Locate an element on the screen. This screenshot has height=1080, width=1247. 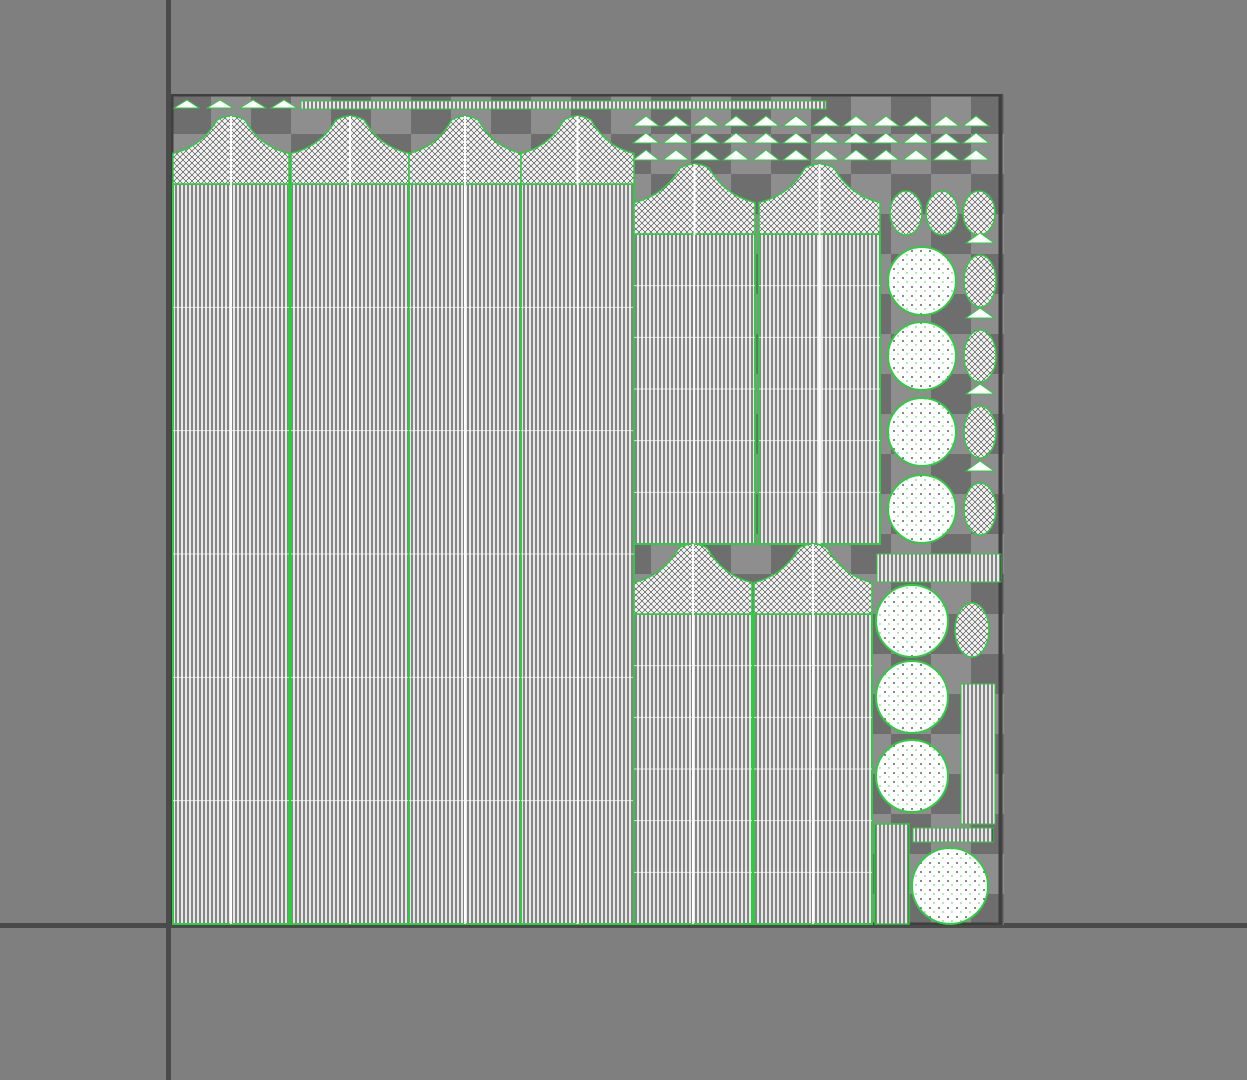
lower-oval-shell is located at coordinates (972, 630).